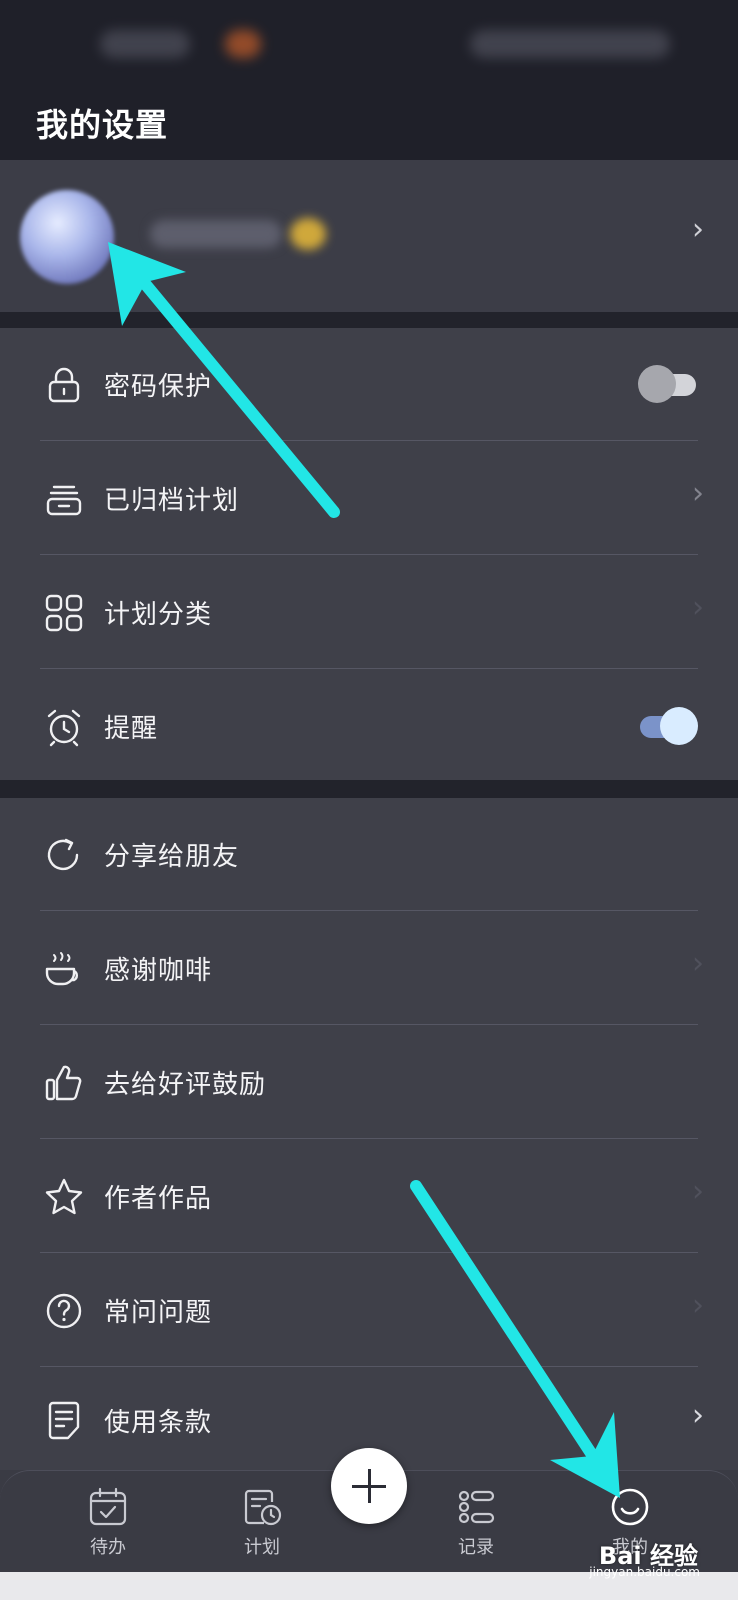  What do you see at coordinates (644, 1572) in the screenshot?
I see `watermark-url: jingyan.baidu.com` at bounding box center [644, 1572].